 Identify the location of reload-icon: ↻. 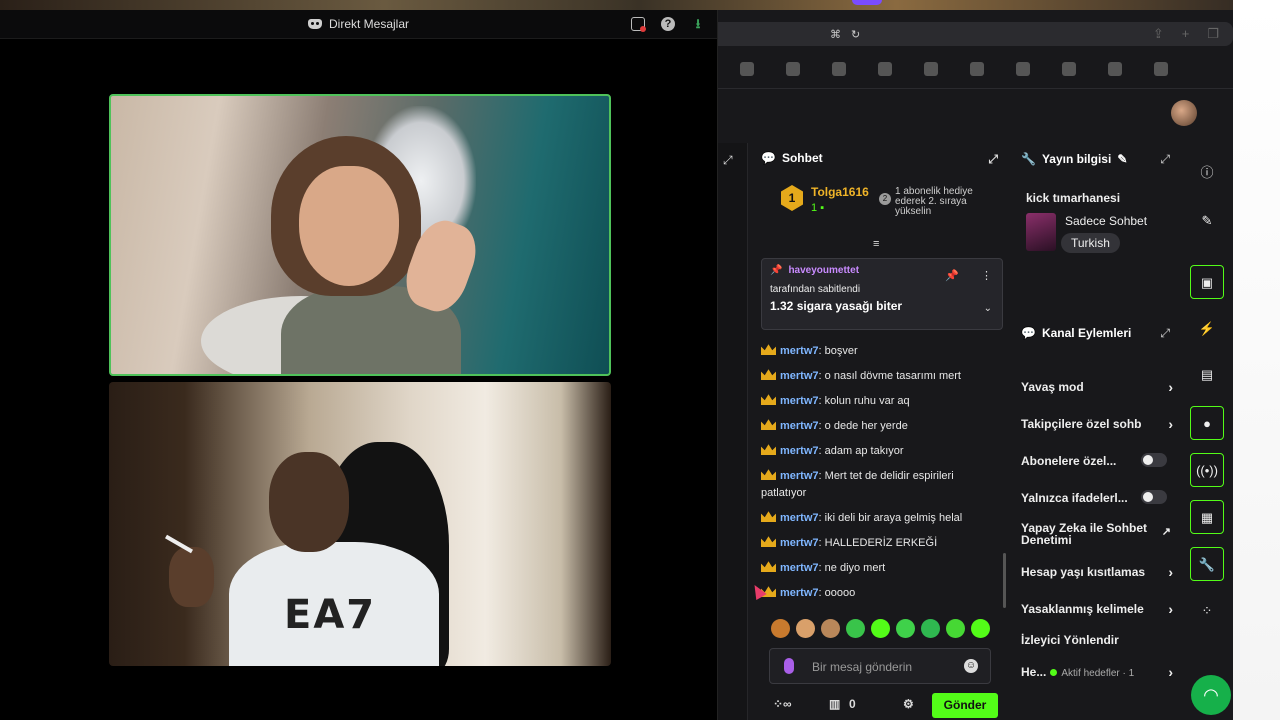
(855, 34).